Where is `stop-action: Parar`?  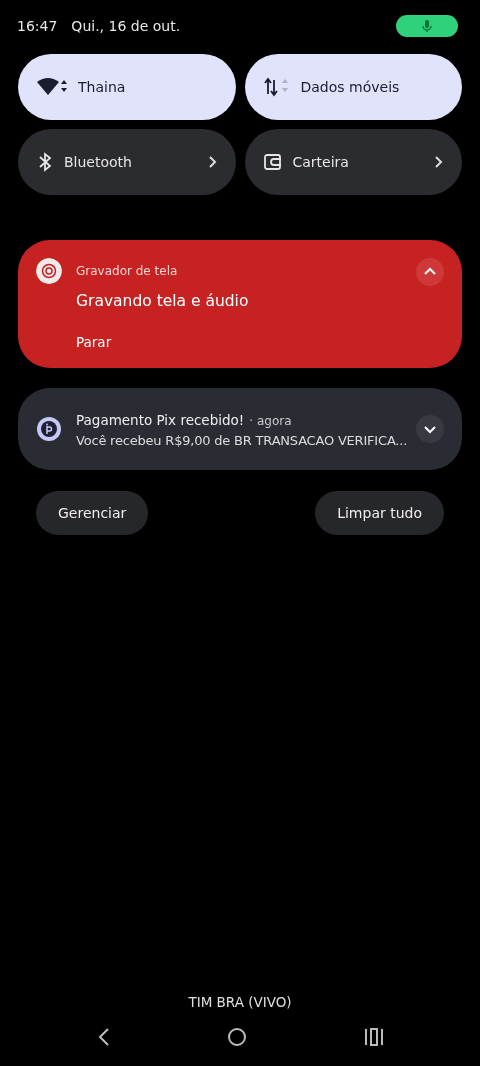
stop-action: Parar is located at coordinates (94, 342).